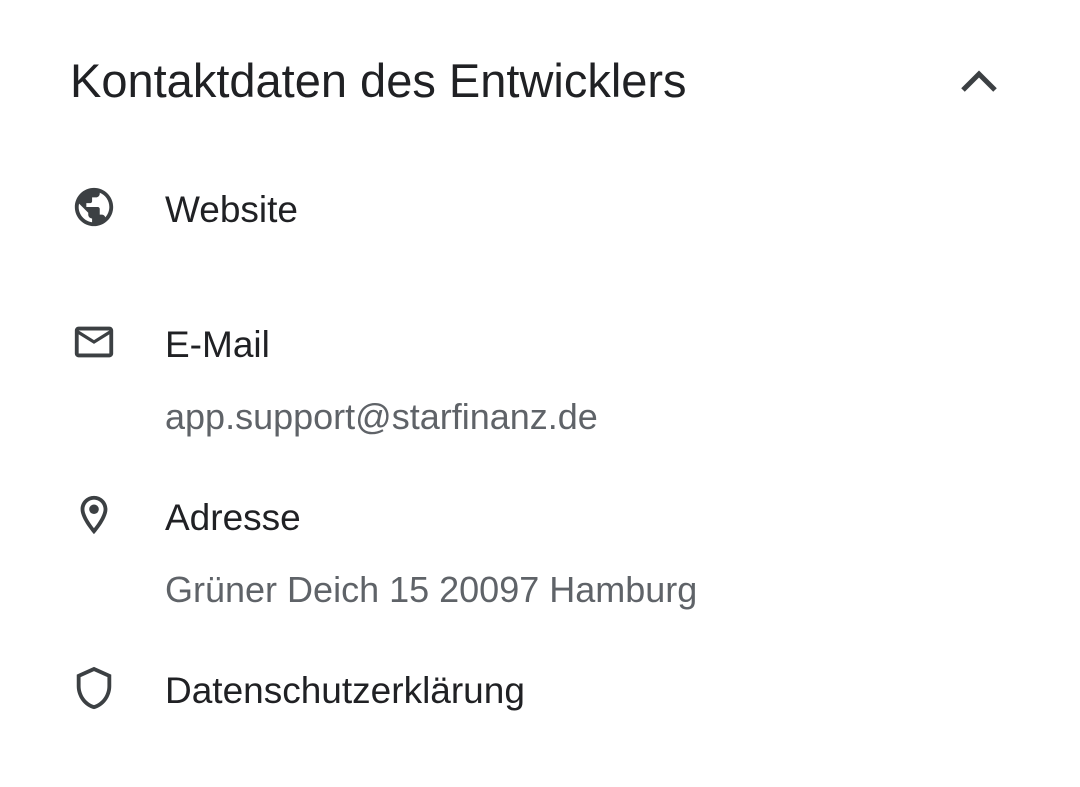 The width and height of the screenshot is (1080, 787). I want to click on globe-icon, so click(94, 207).